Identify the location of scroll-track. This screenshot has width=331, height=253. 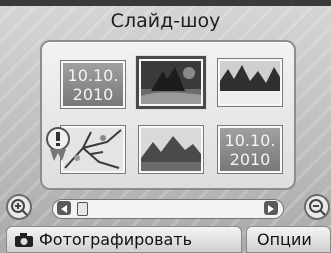
(168, 209).